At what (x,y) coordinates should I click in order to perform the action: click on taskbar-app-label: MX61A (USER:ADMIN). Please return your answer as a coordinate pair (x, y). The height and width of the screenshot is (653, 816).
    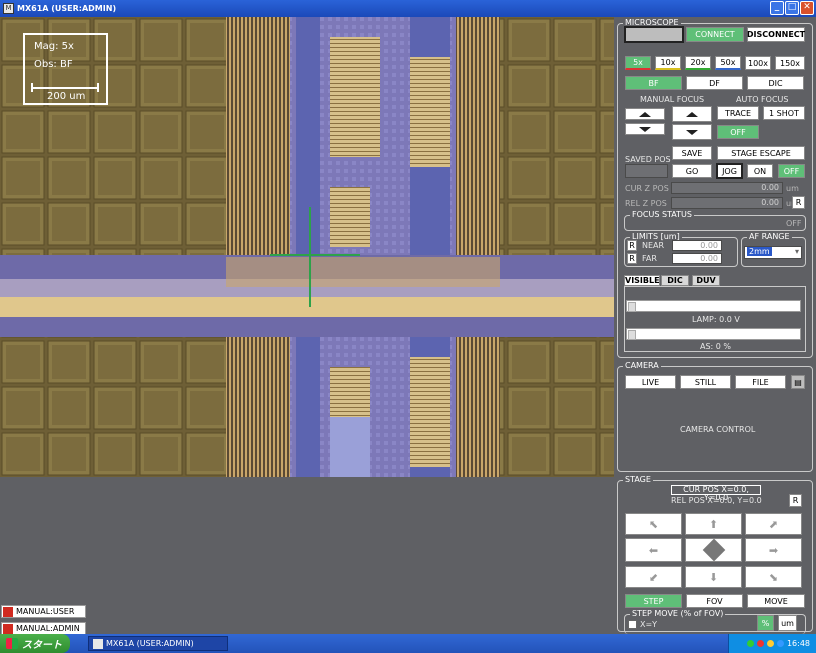
    Looking at the image, I should click on (150, 643).